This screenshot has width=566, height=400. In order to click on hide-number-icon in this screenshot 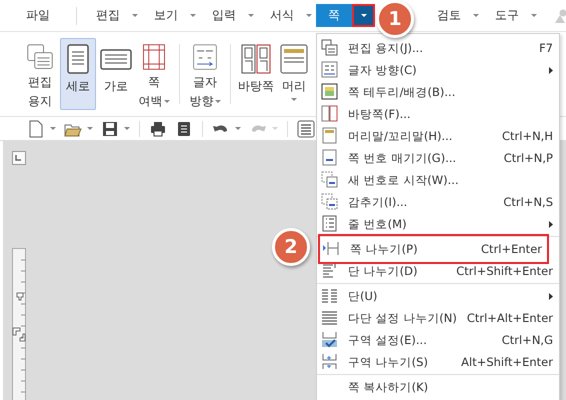, I will do `click(329, 201)`.